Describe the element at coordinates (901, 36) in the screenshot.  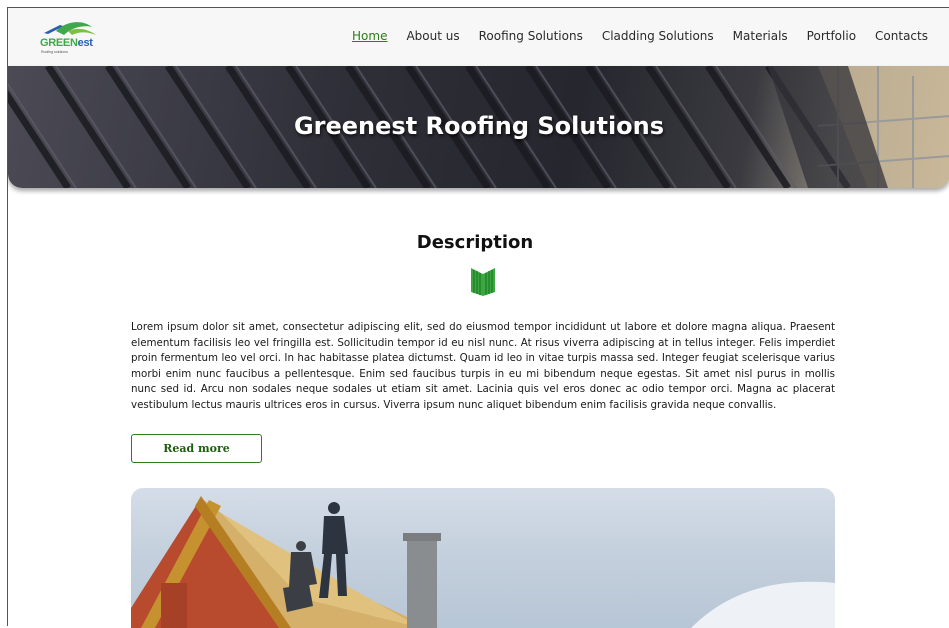
I see `nav-contacts: Contacts` at that location.